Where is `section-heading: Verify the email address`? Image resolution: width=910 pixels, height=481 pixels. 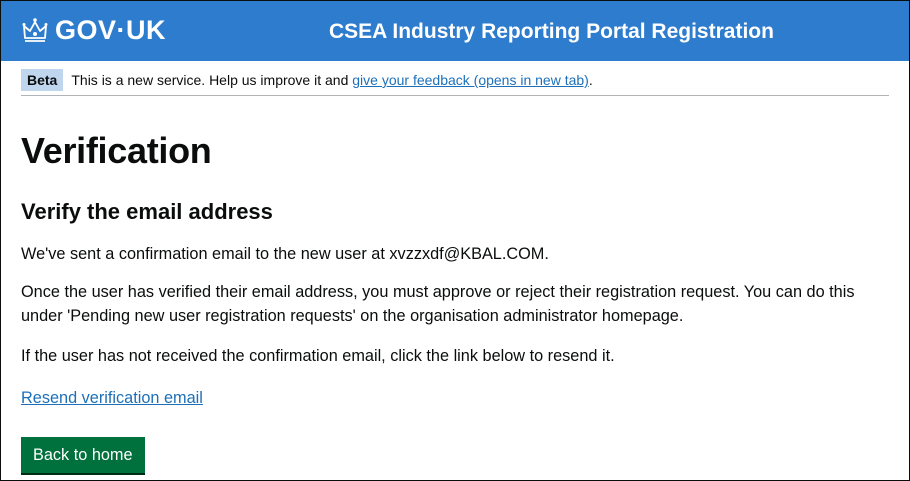
section-heading: Verify the email address is located at coordinates (147, 211).